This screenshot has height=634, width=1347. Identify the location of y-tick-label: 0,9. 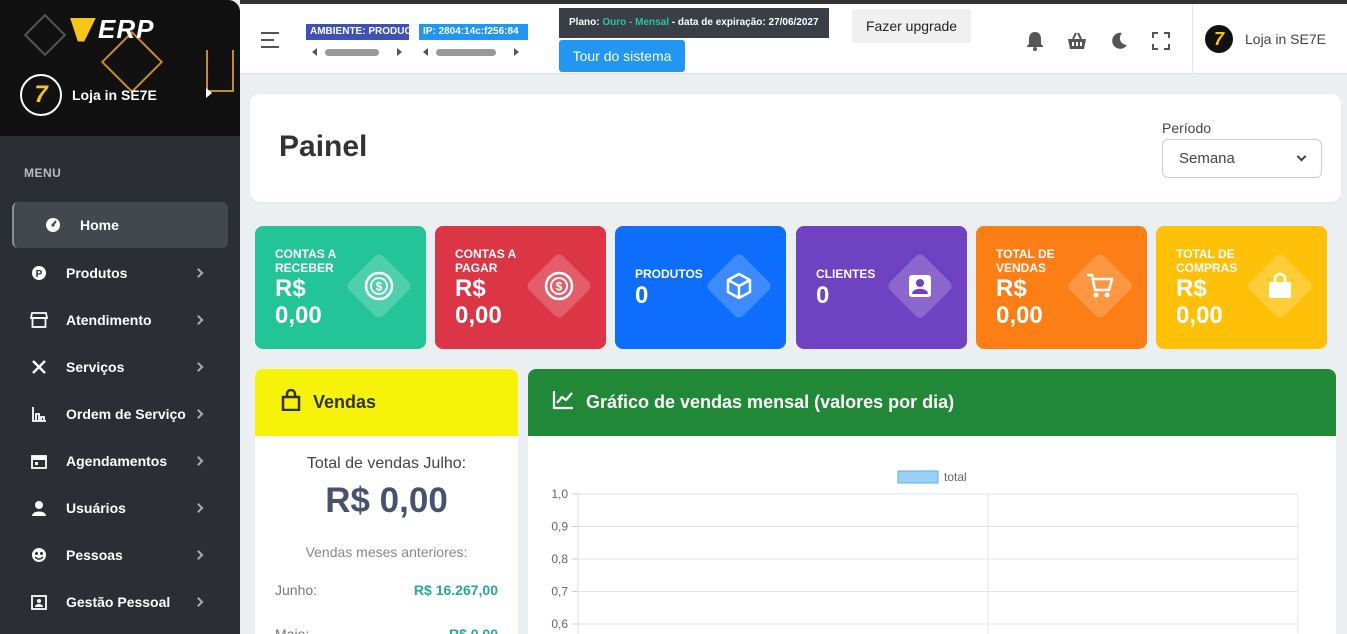
(559, 527).